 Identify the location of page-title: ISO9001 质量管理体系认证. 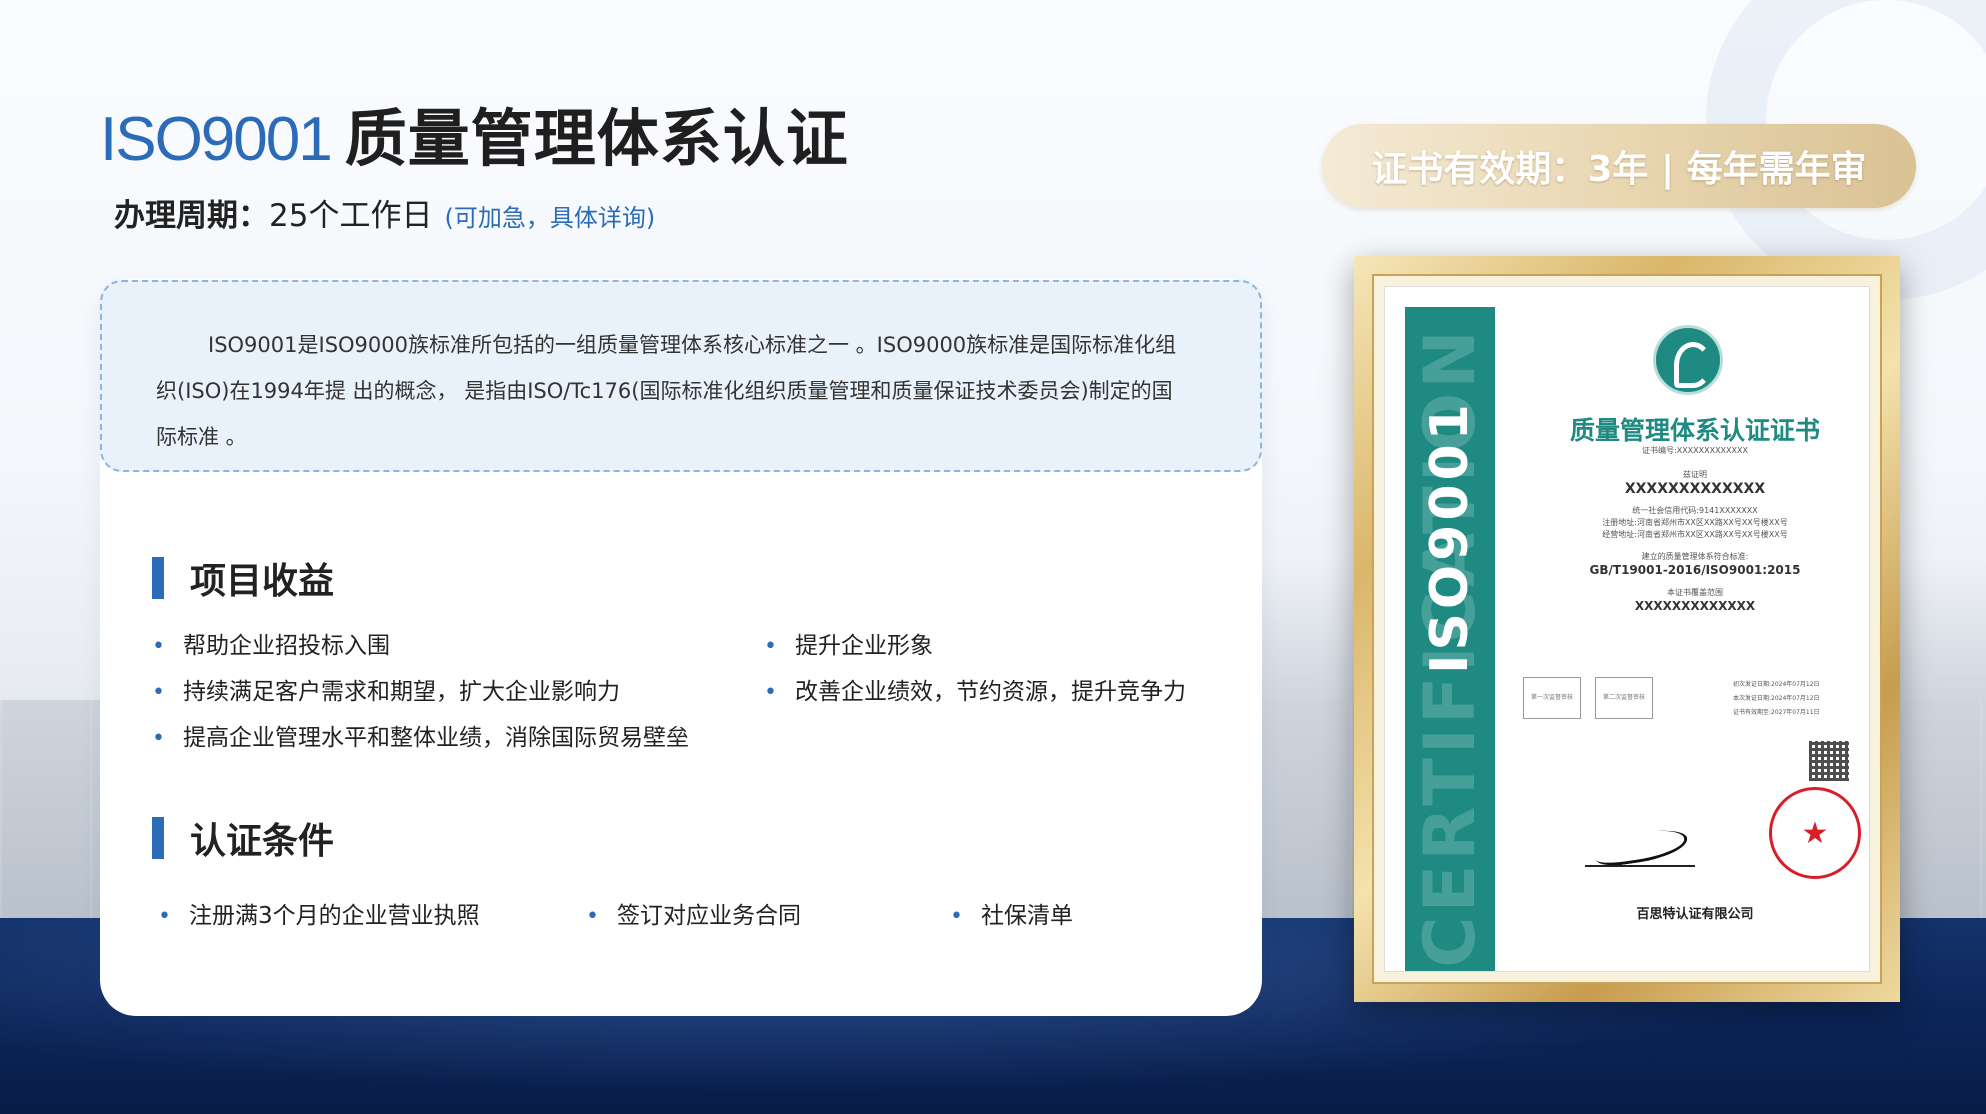
(474, 133).